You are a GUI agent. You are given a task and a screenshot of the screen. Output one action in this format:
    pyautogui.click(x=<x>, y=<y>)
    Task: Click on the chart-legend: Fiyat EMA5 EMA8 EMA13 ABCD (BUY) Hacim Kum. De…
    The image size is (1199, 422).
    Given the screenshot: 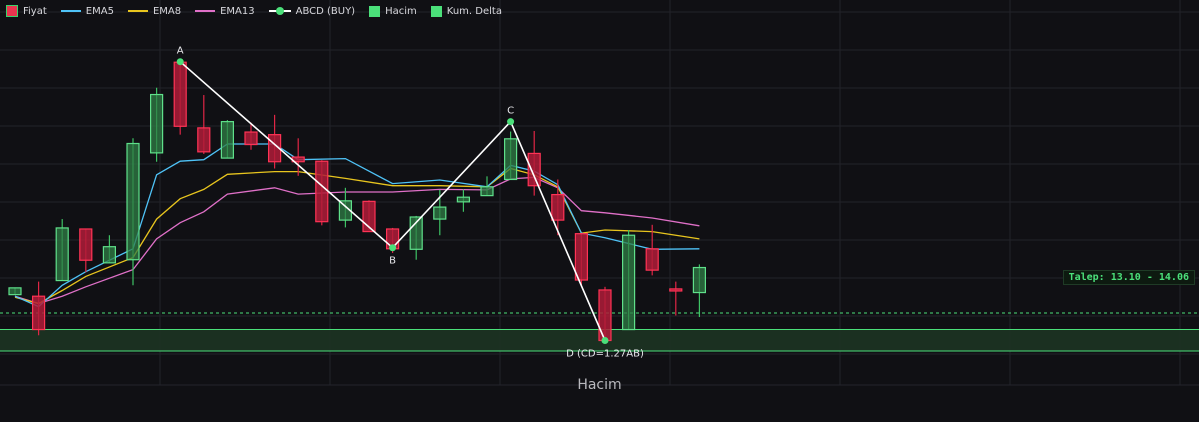 What is the action you would take?
    pyautogui.click(x=254, y=11)
    